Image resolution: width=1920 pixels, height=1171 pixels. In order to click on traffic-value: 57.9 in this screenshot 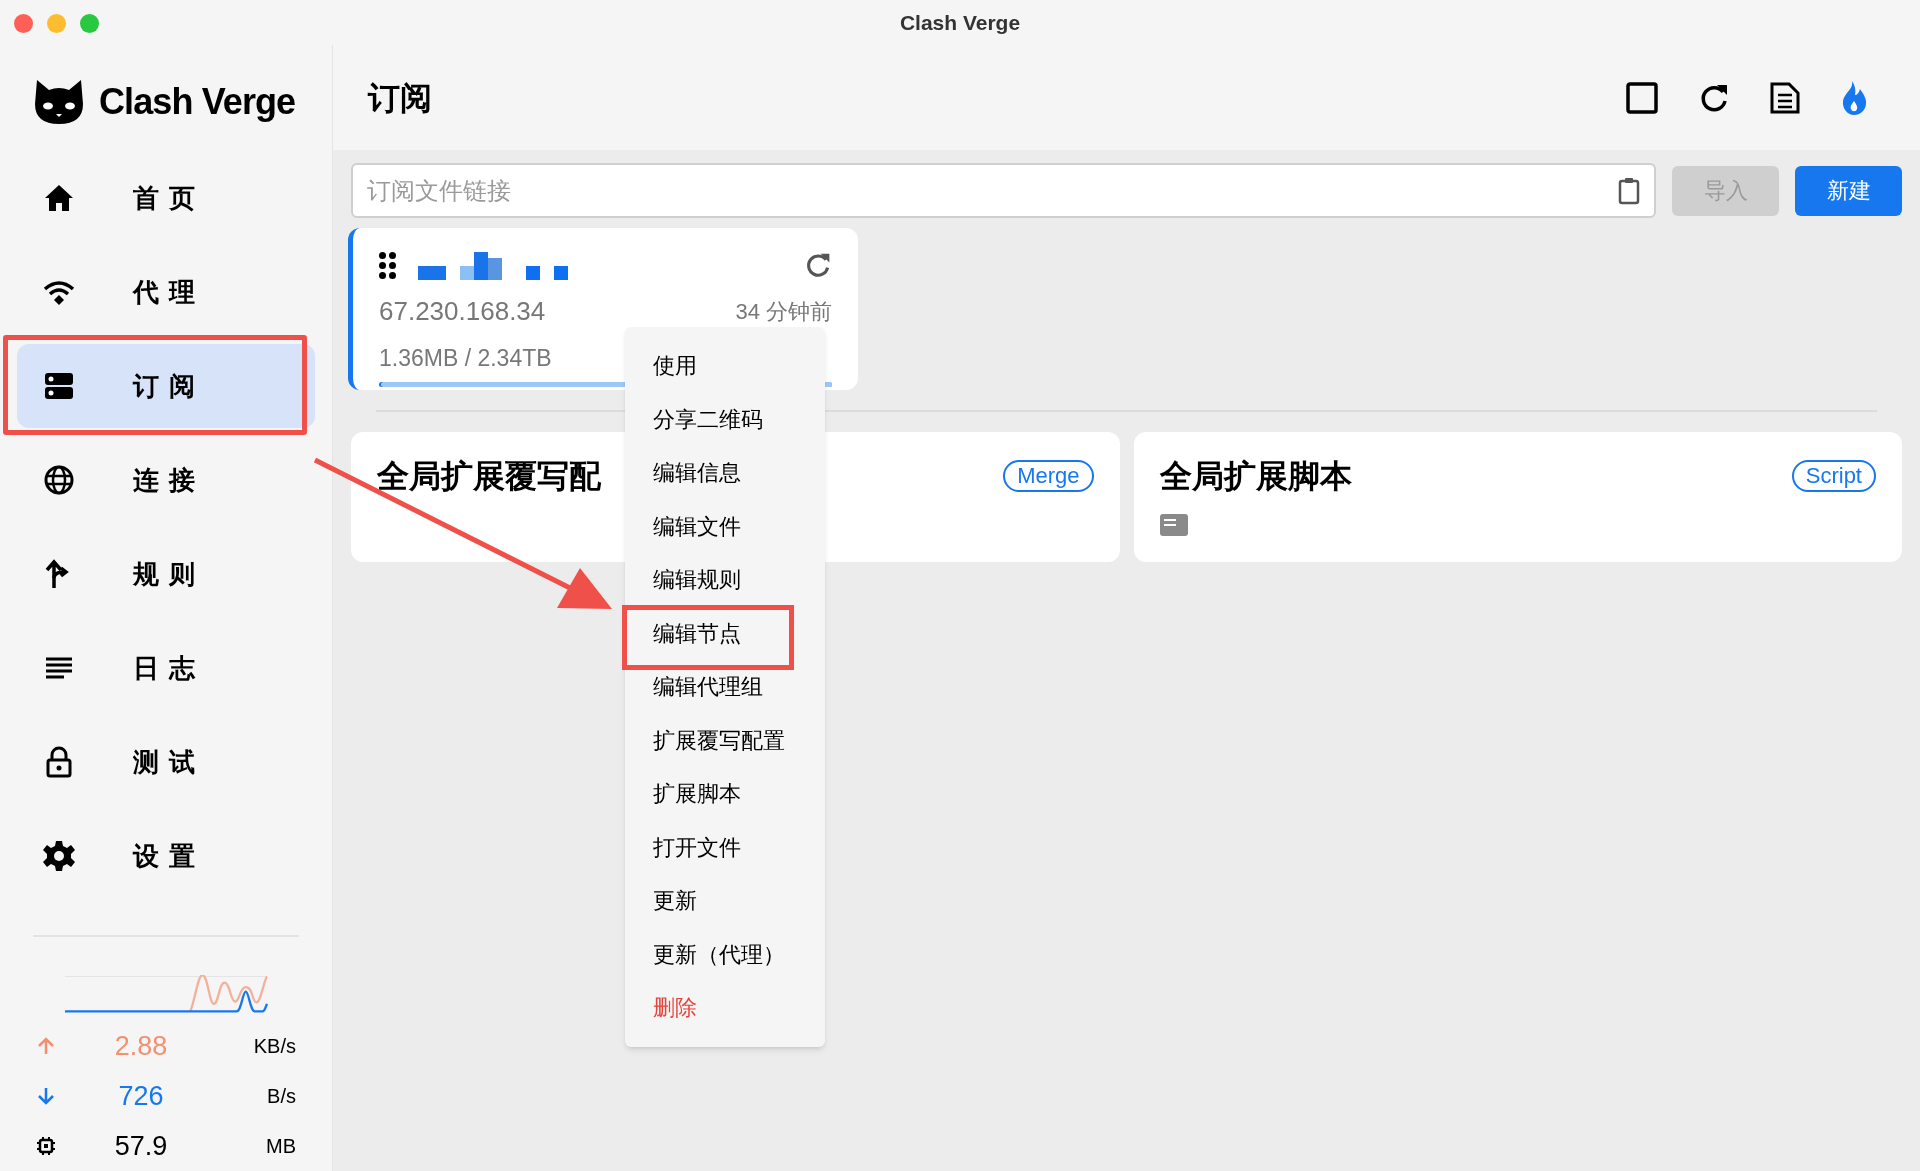, I will do `click(141, 1146)`.